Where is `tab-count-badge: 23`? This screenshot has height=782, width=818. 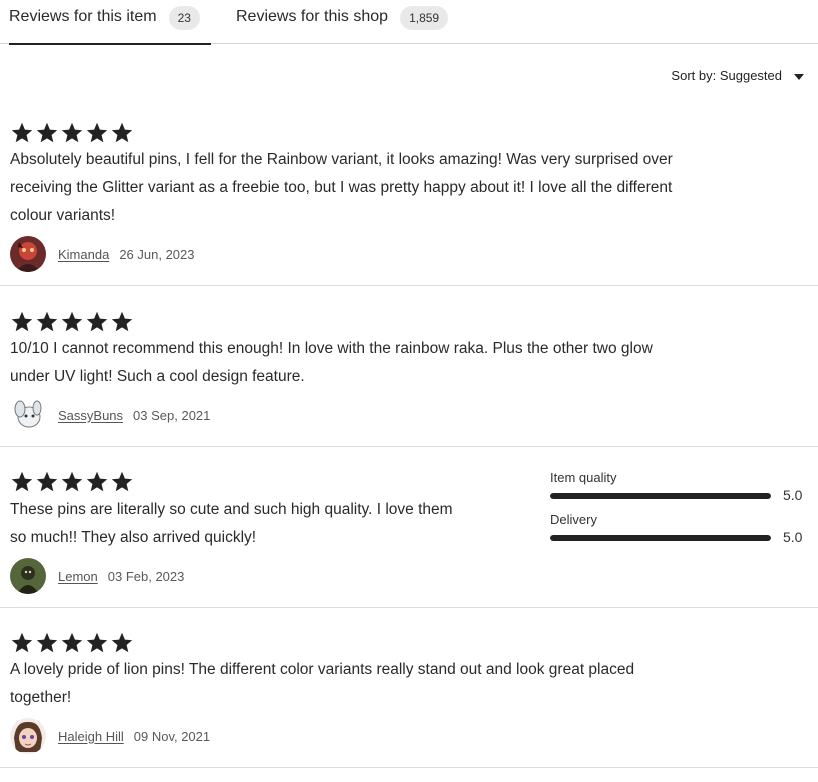 tab-count-badge: 23 is located at coordinates (184, 18).